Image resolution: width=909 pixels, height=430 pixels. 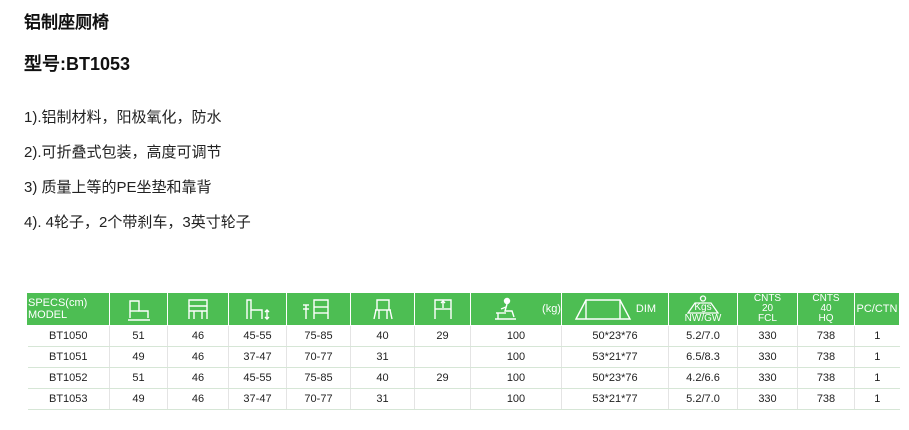 I want to click on feature-item: 3) 质量上等的PE坐垫和靠背, so click(x=118, y=187).